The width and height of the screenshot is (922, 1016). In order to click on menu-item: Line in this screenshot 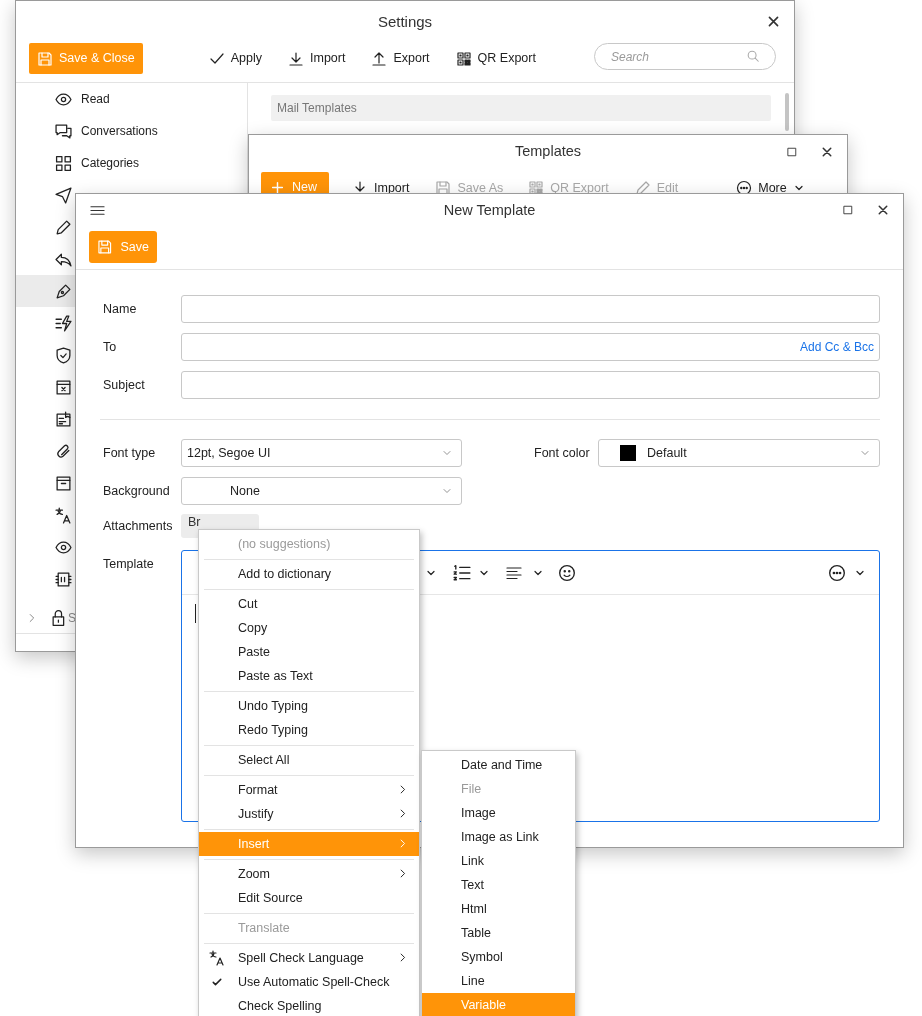, I will do `click(498, 981)`.